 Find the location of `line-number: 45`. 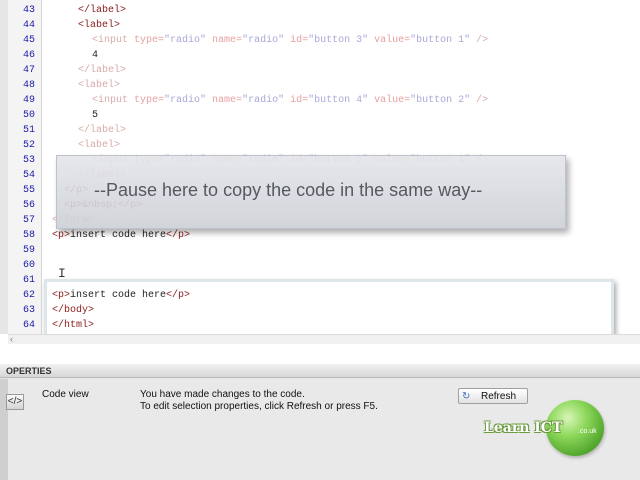

line-number: 45 is located at coordinates (28, 40).